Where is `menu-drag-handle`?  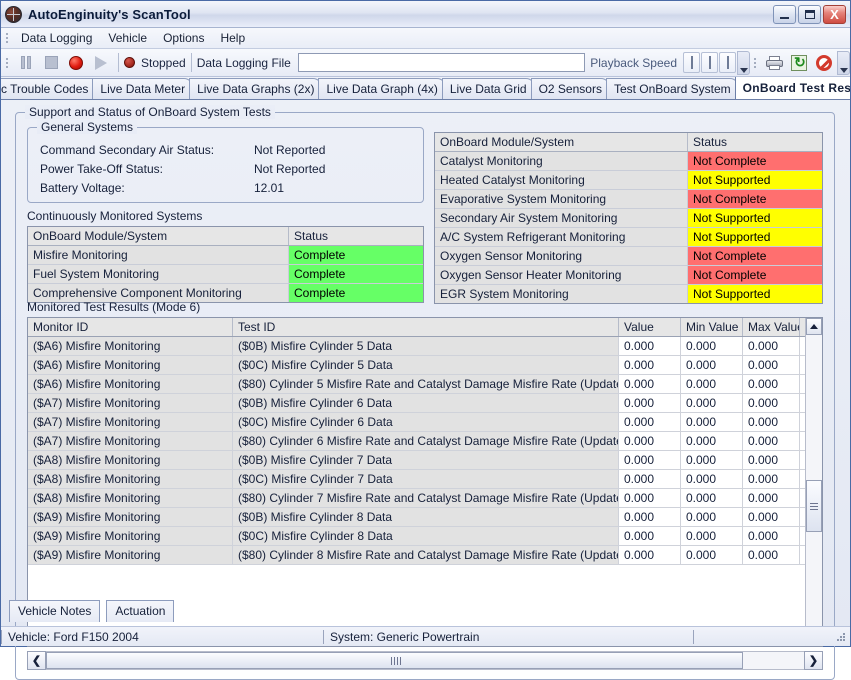 menu-drag-handle is located at coordinates (6, 38).